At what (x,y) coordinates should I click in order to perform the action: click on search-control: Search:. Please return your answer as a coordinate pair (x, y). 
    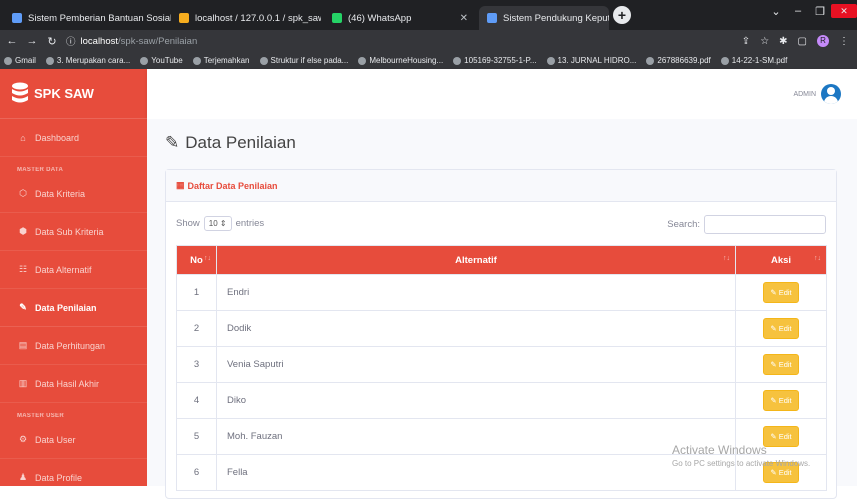
    Looking at the image, I should click on (746, 224).